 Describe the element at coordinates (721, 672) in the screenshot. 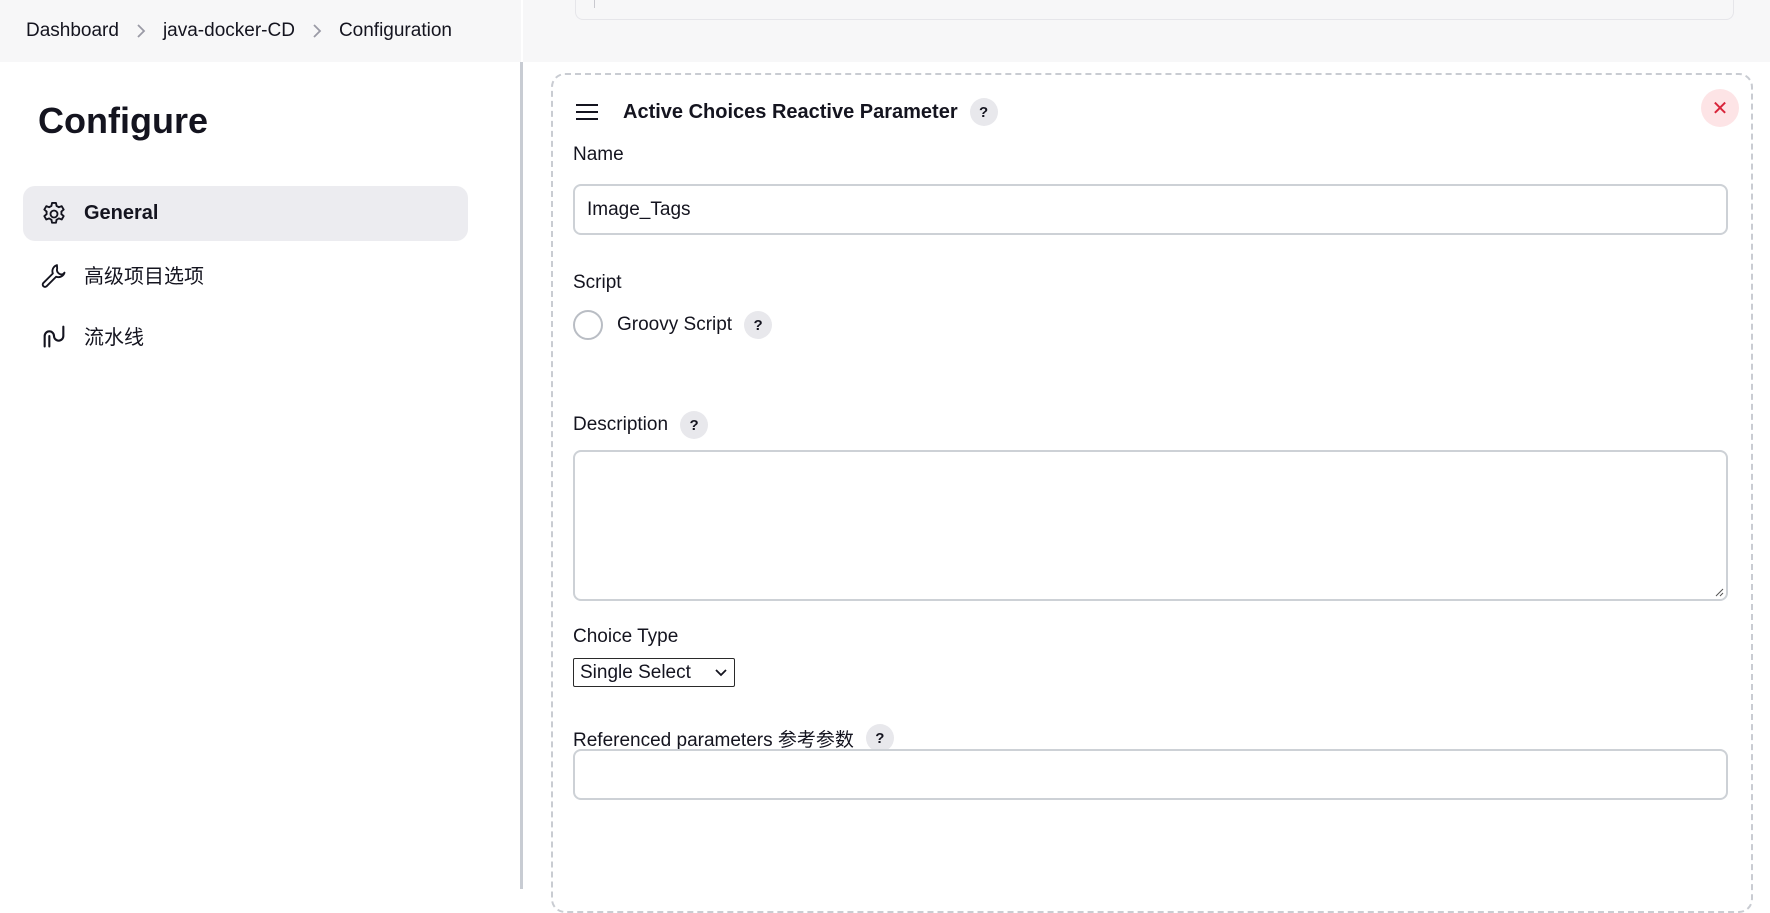

I see `chevron-down-icon` at that location.